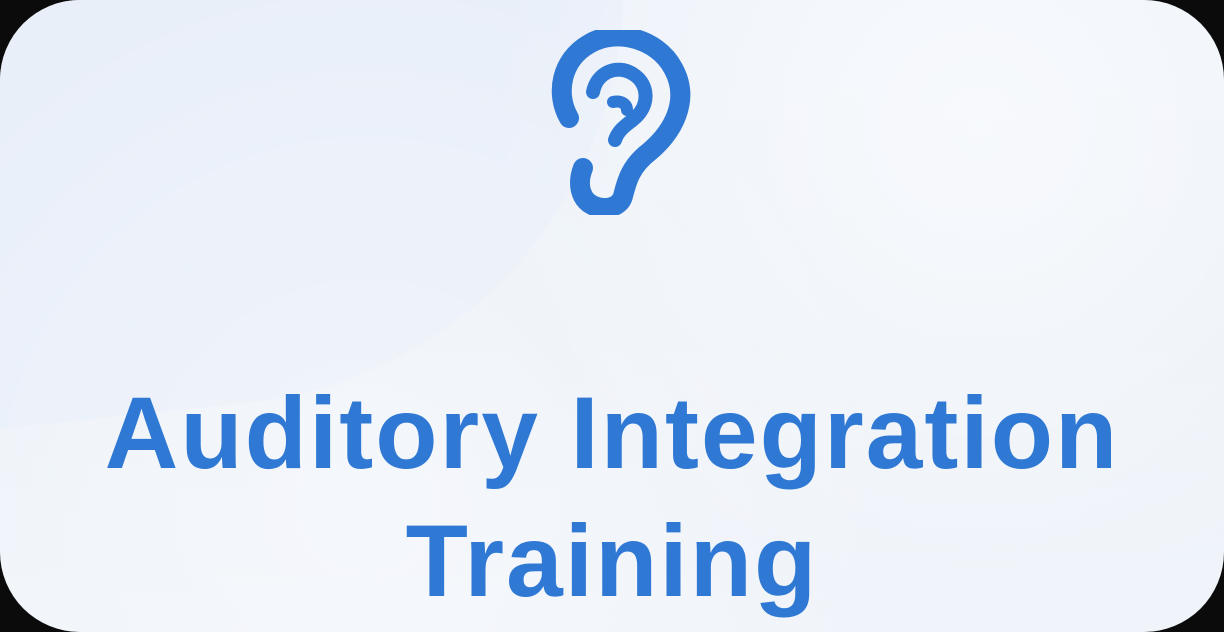 This screenshot has height=632, width=1224. What do you see at coordinates (612, 561) in the screenshot?
I see `title-line-2: Training` at bounding box center [612, 561].